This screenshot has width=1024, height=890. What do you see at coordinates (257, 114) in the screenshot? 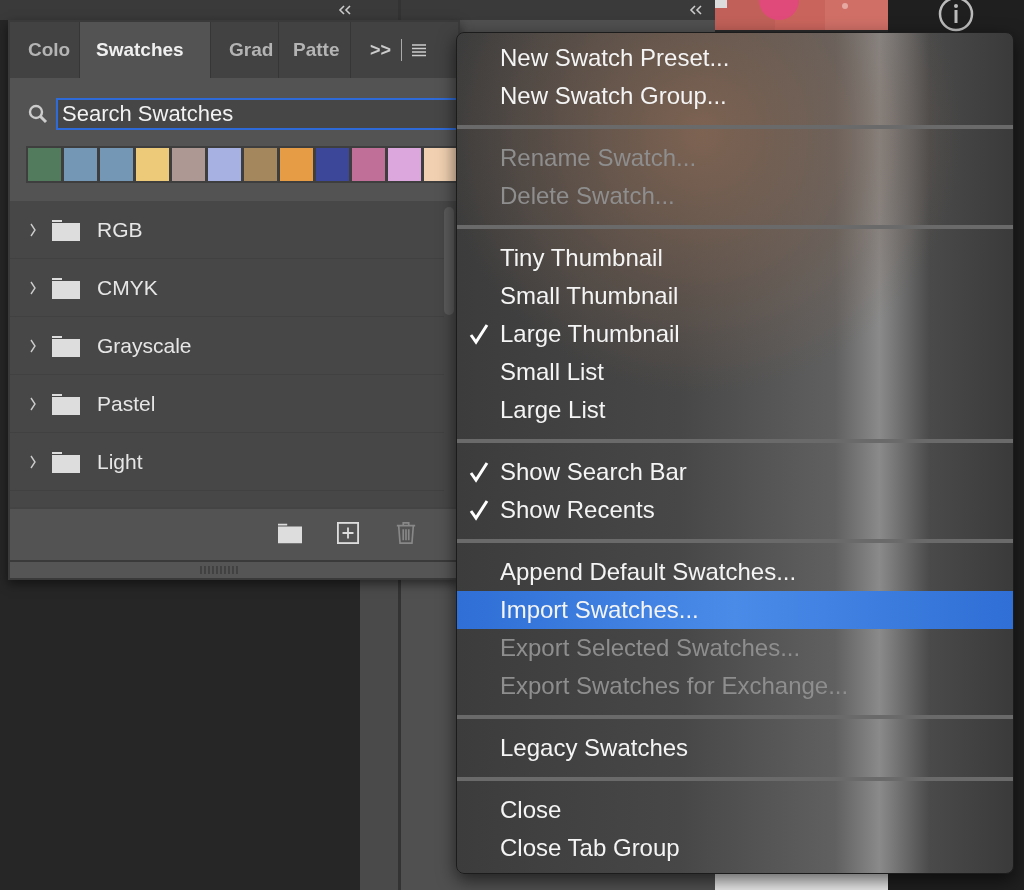
I see `search-field: Search Swatches` at bounding box center [257, 114].